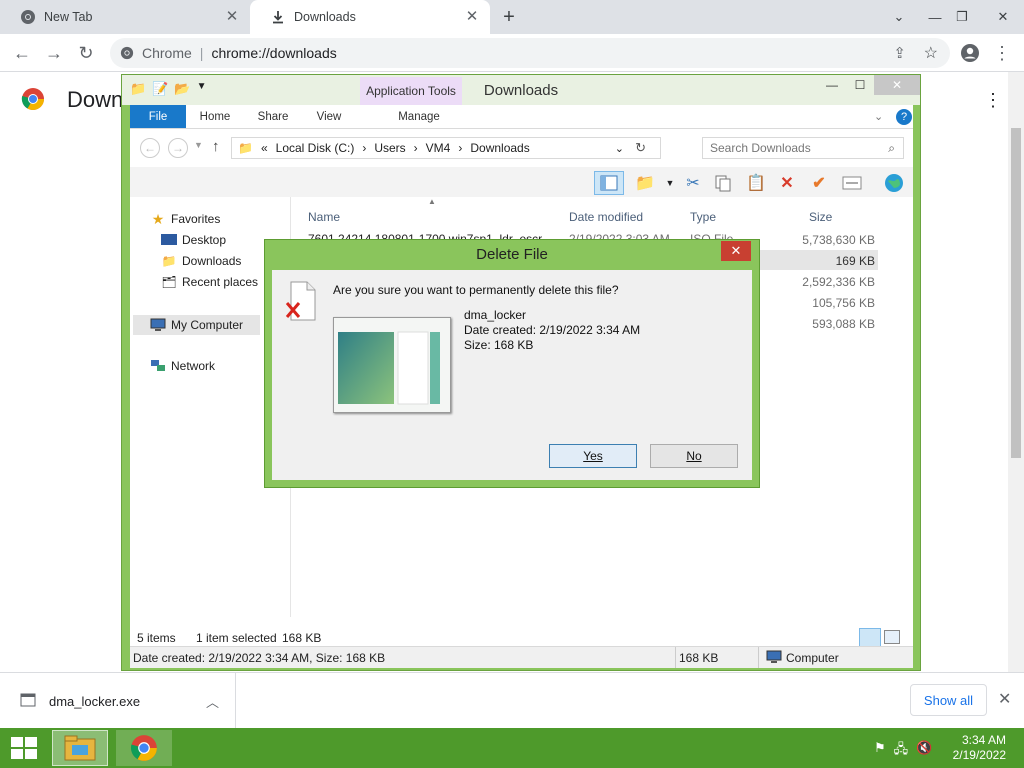 The image size is (1024, 768). I want to click on download-item: dma_locker.exe ︿, so click(118, 701).